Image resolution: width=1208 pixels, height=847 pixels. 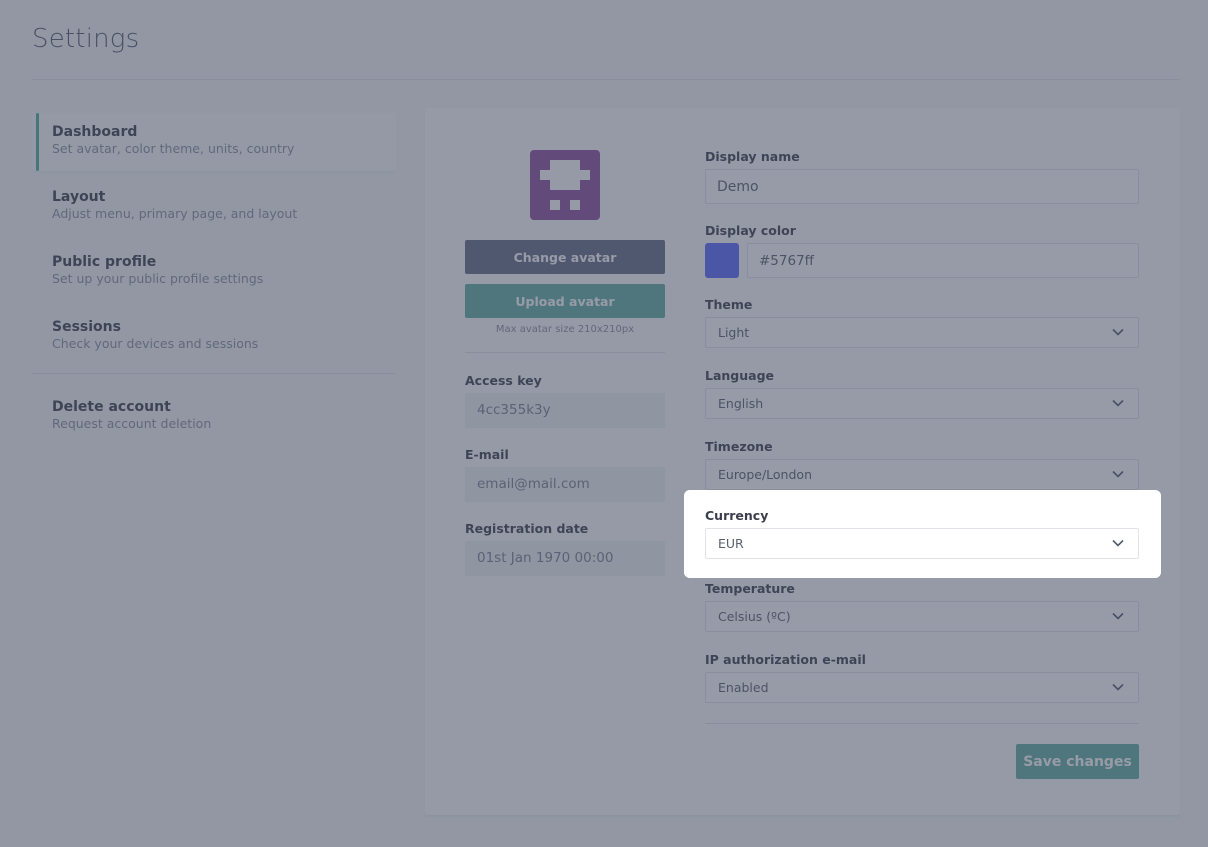 I want to click on sidebar-item-sessions: Sessions Check your devices and sessions, so click(x=214, y=337).